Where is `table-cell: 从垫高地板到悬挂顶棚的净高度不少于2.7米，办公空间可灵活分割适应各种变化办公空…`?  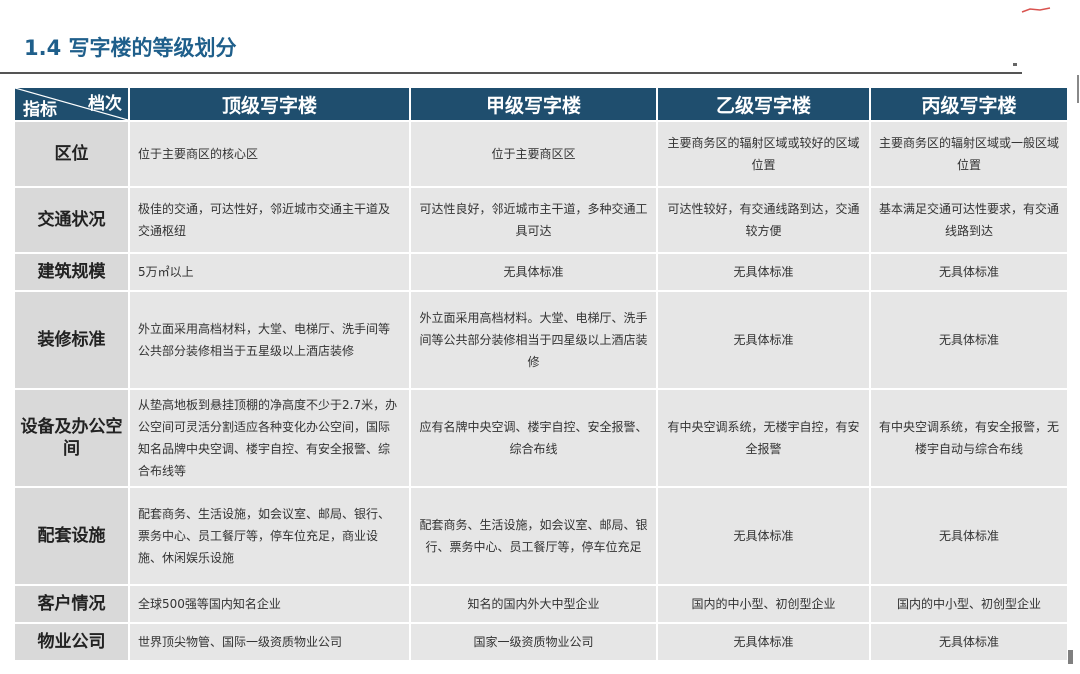
table-cell: 从垫高地板到悬挂顶棚的净高度不少于2.7米，办公空间可灵活分割适应各种变化办公空… is located at coordinates (269, 438).